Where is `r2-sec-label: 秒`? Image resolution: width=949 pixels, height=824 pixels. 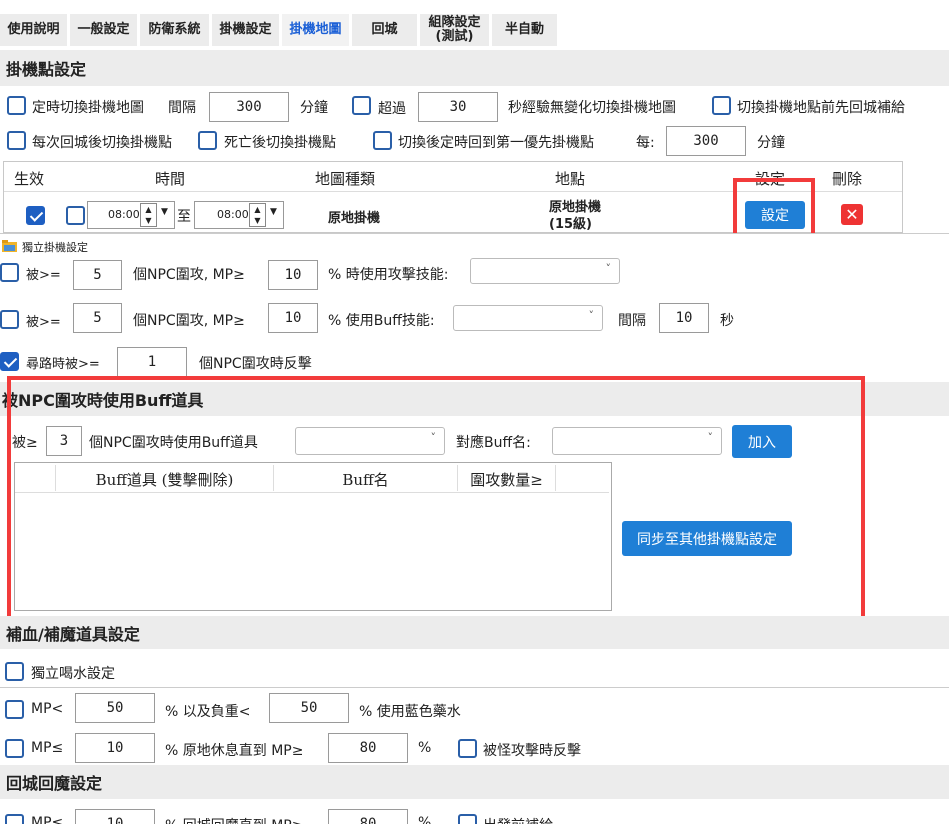
r2-sec-label: 秒 is located at coordinates (727, 321).